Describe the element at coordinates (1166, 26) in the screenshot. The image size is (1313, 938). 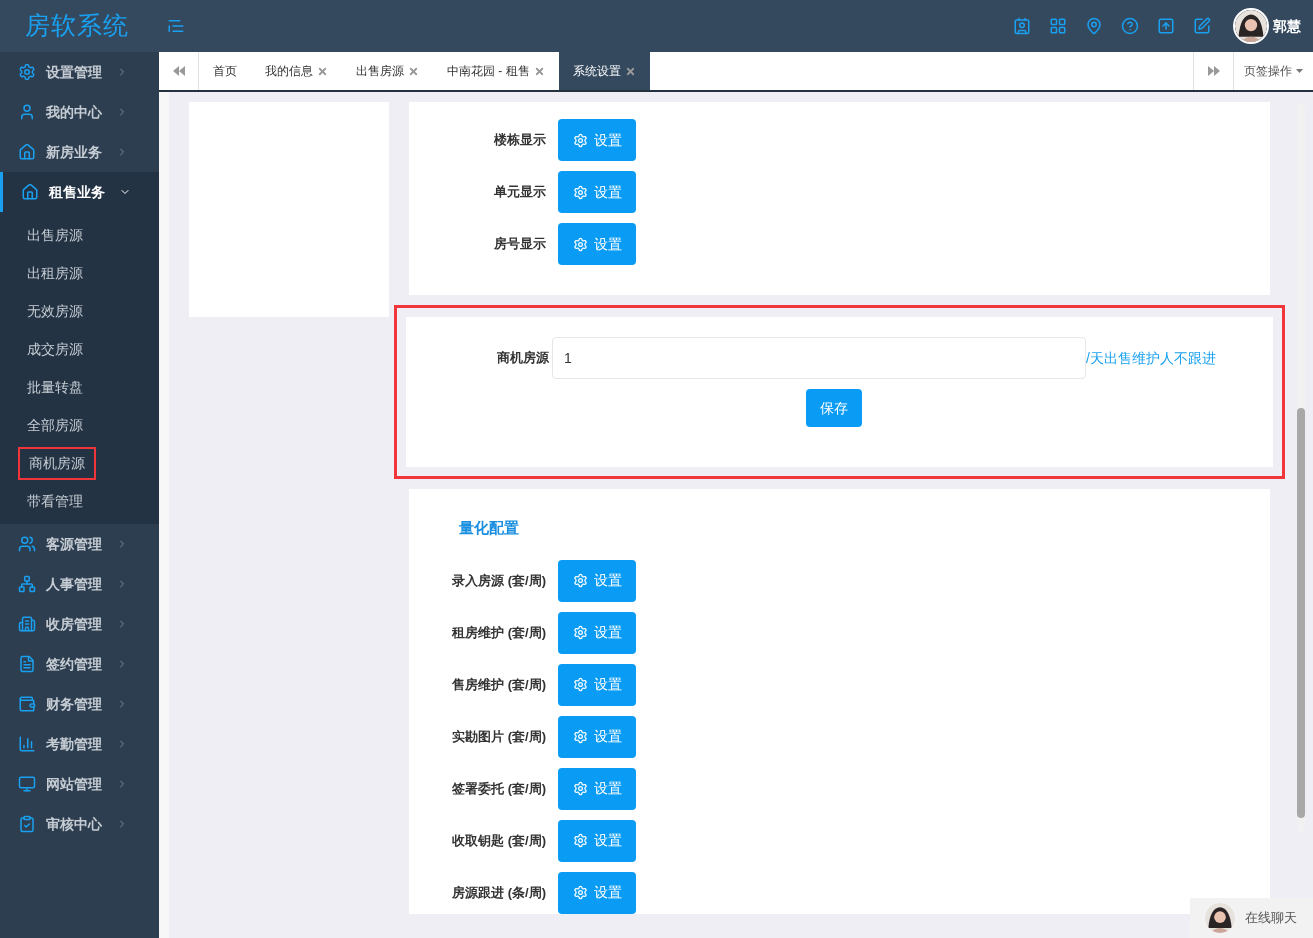
I see `upload-icon` at that location.